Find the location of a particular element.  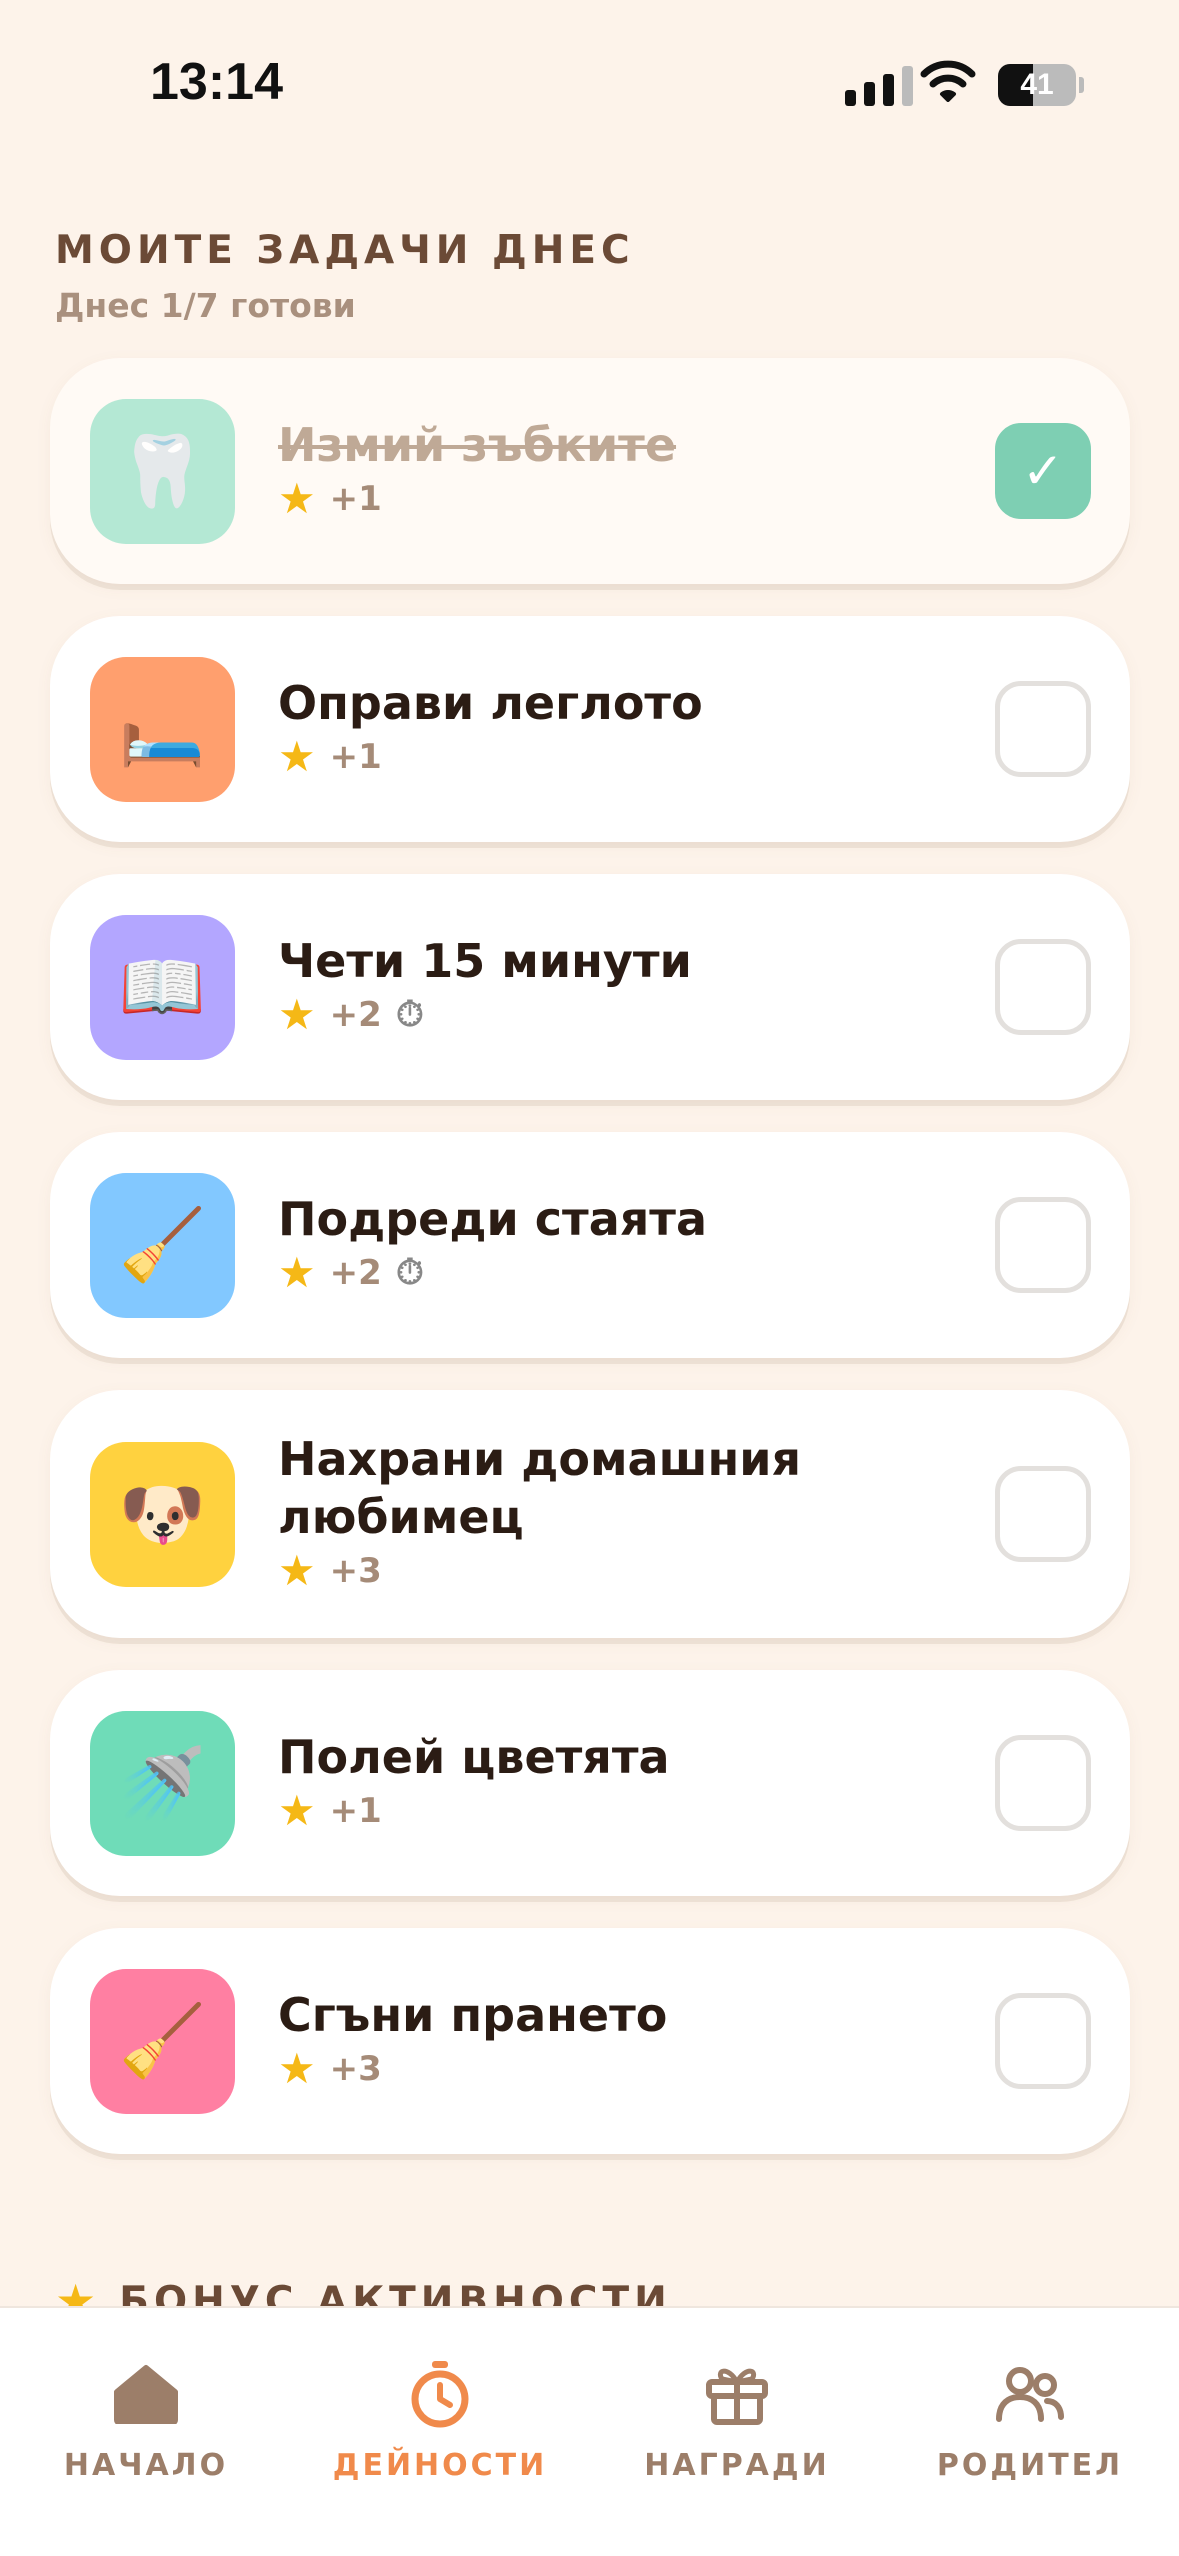

tab-home: НАЧАЛО is located at coordinates (146, 2420).